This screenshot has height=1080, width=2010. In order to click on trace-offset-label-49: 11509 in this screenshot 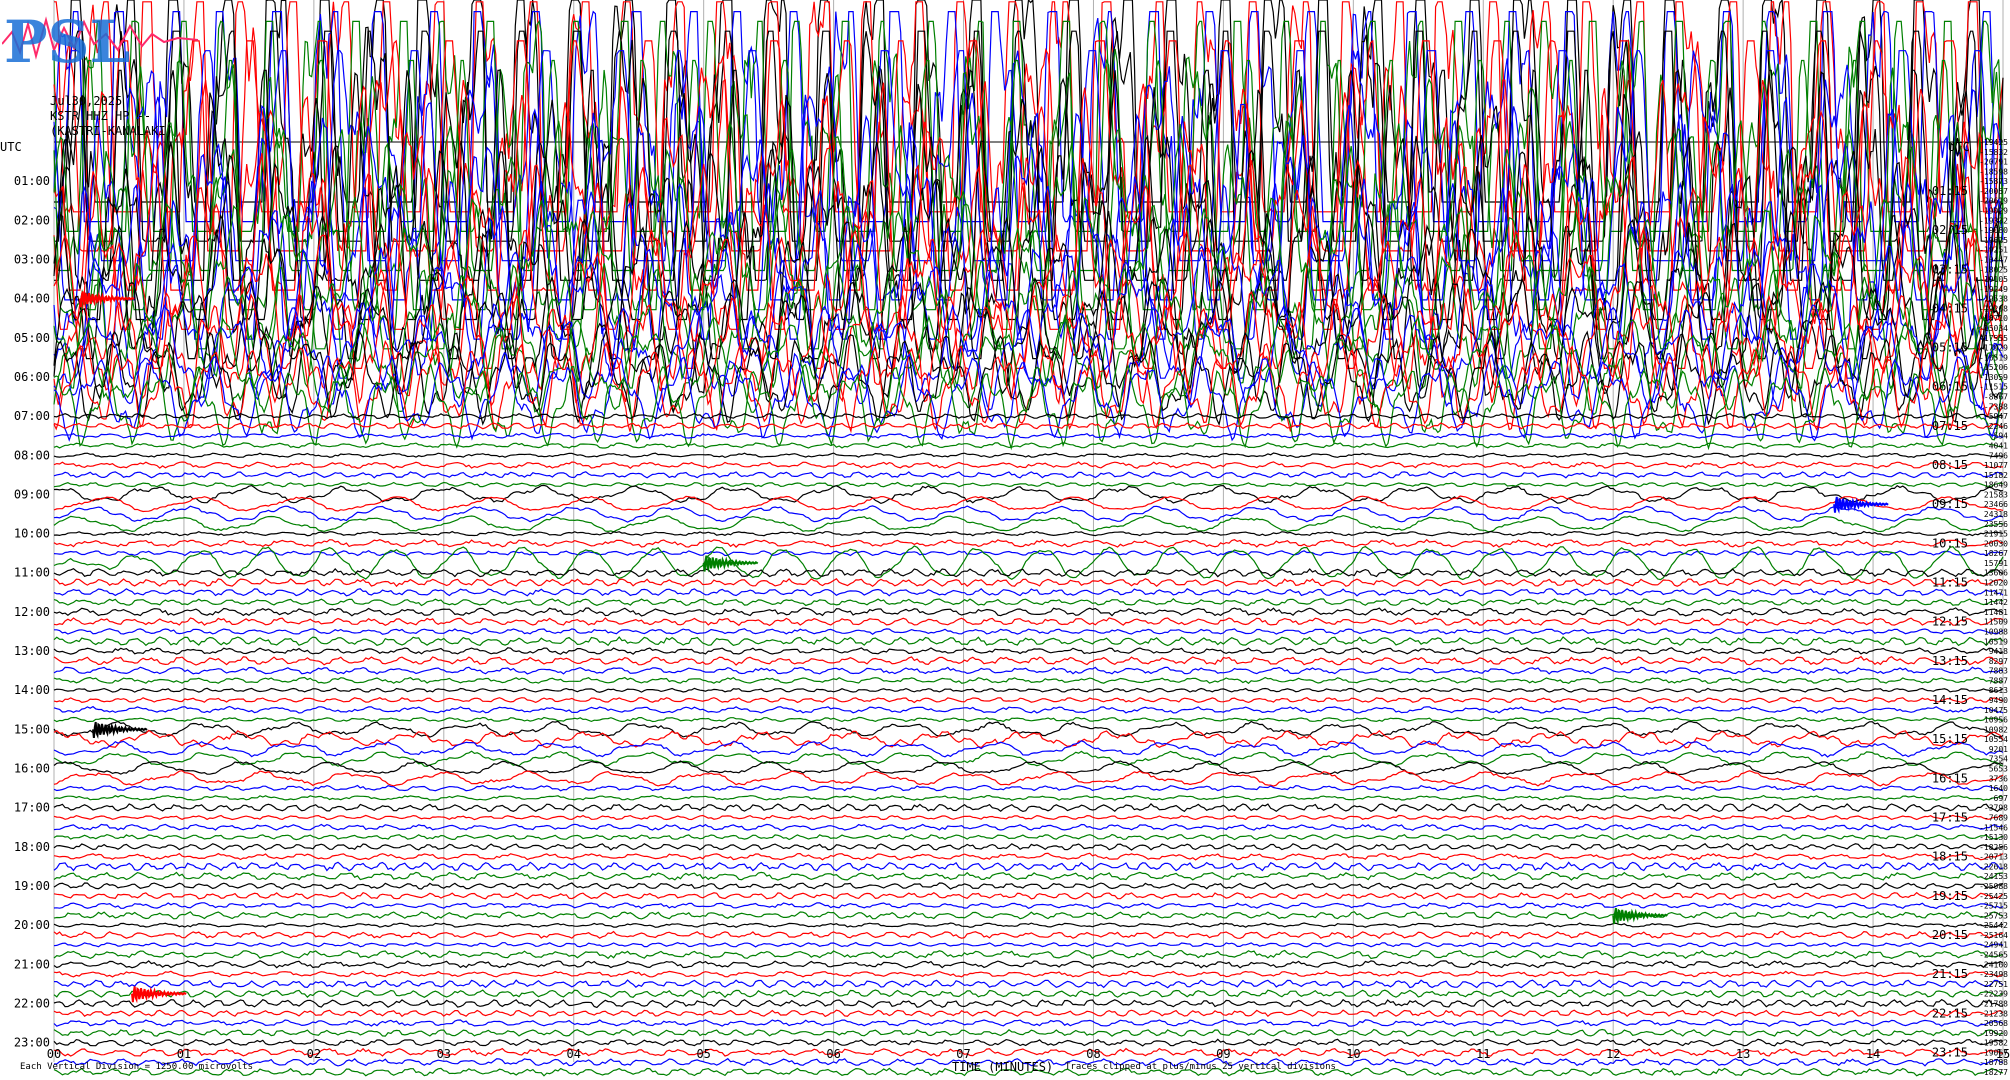, I will do `click(1996, 622)`.